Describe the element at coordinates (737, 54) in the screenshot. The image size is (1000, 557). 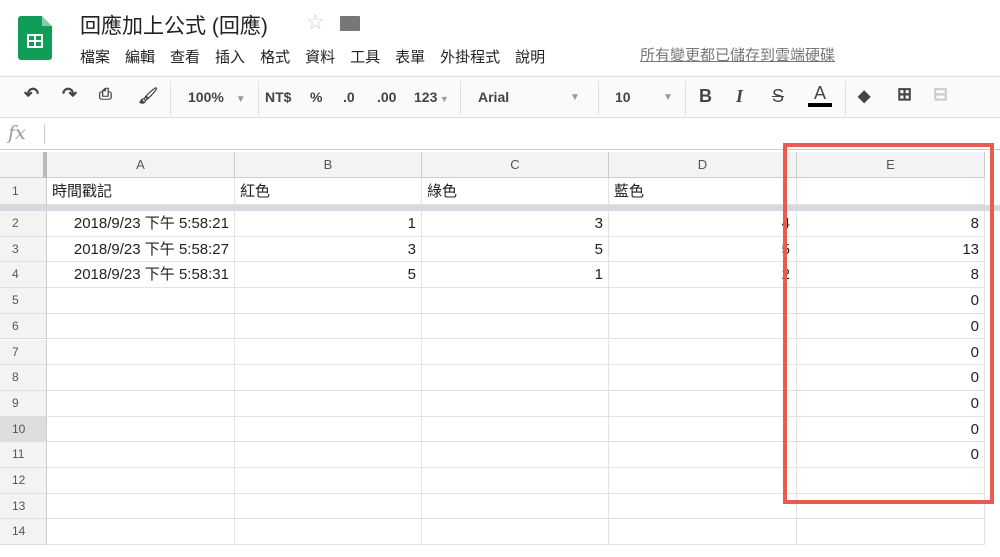
I see `saved-status-link: 所有變更都已儲存到雲端硬碟` at that location.